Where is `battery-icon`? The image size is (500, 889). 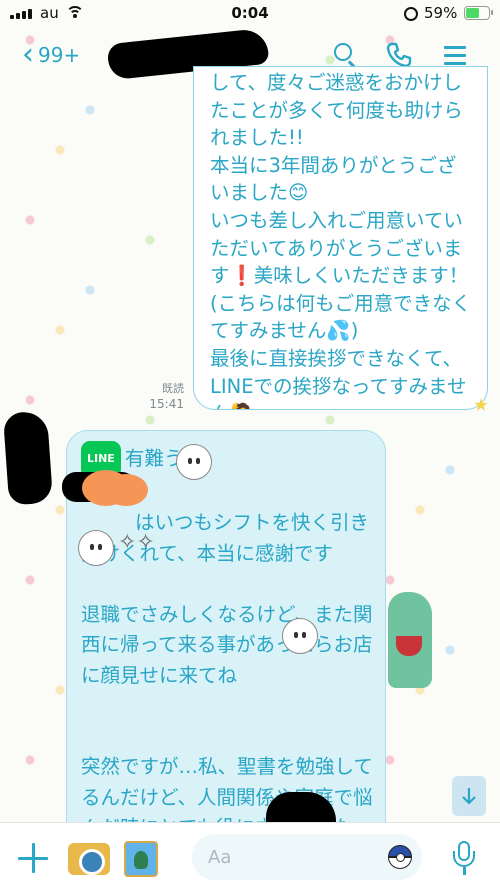 battery-icon is located at coordinates (478, 13).